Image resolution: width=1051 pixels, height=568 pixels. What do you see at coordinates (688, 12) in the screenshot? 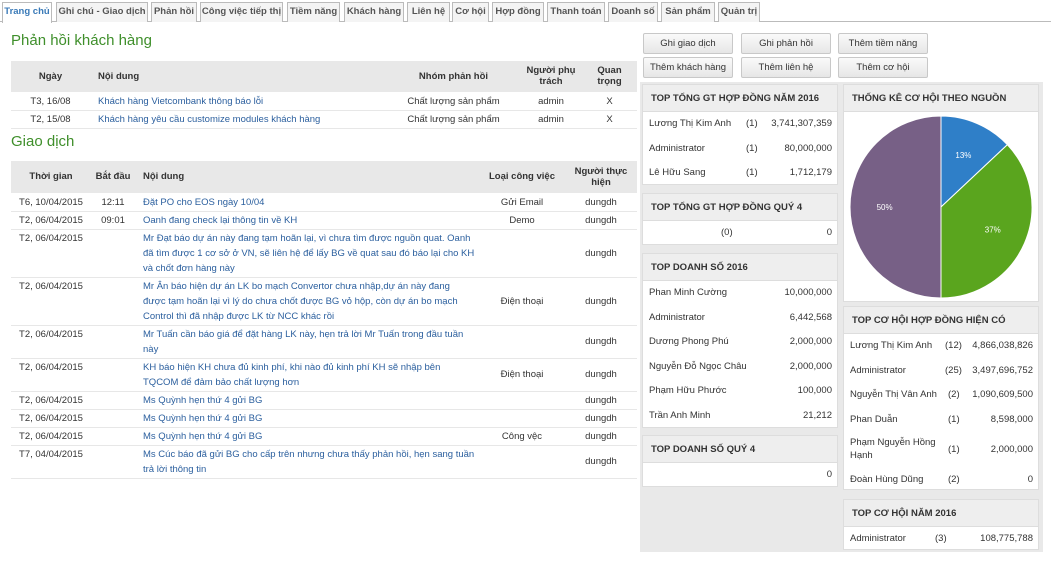
I see `tab-products: Sản phẩm` at bounding box center [688, 12].